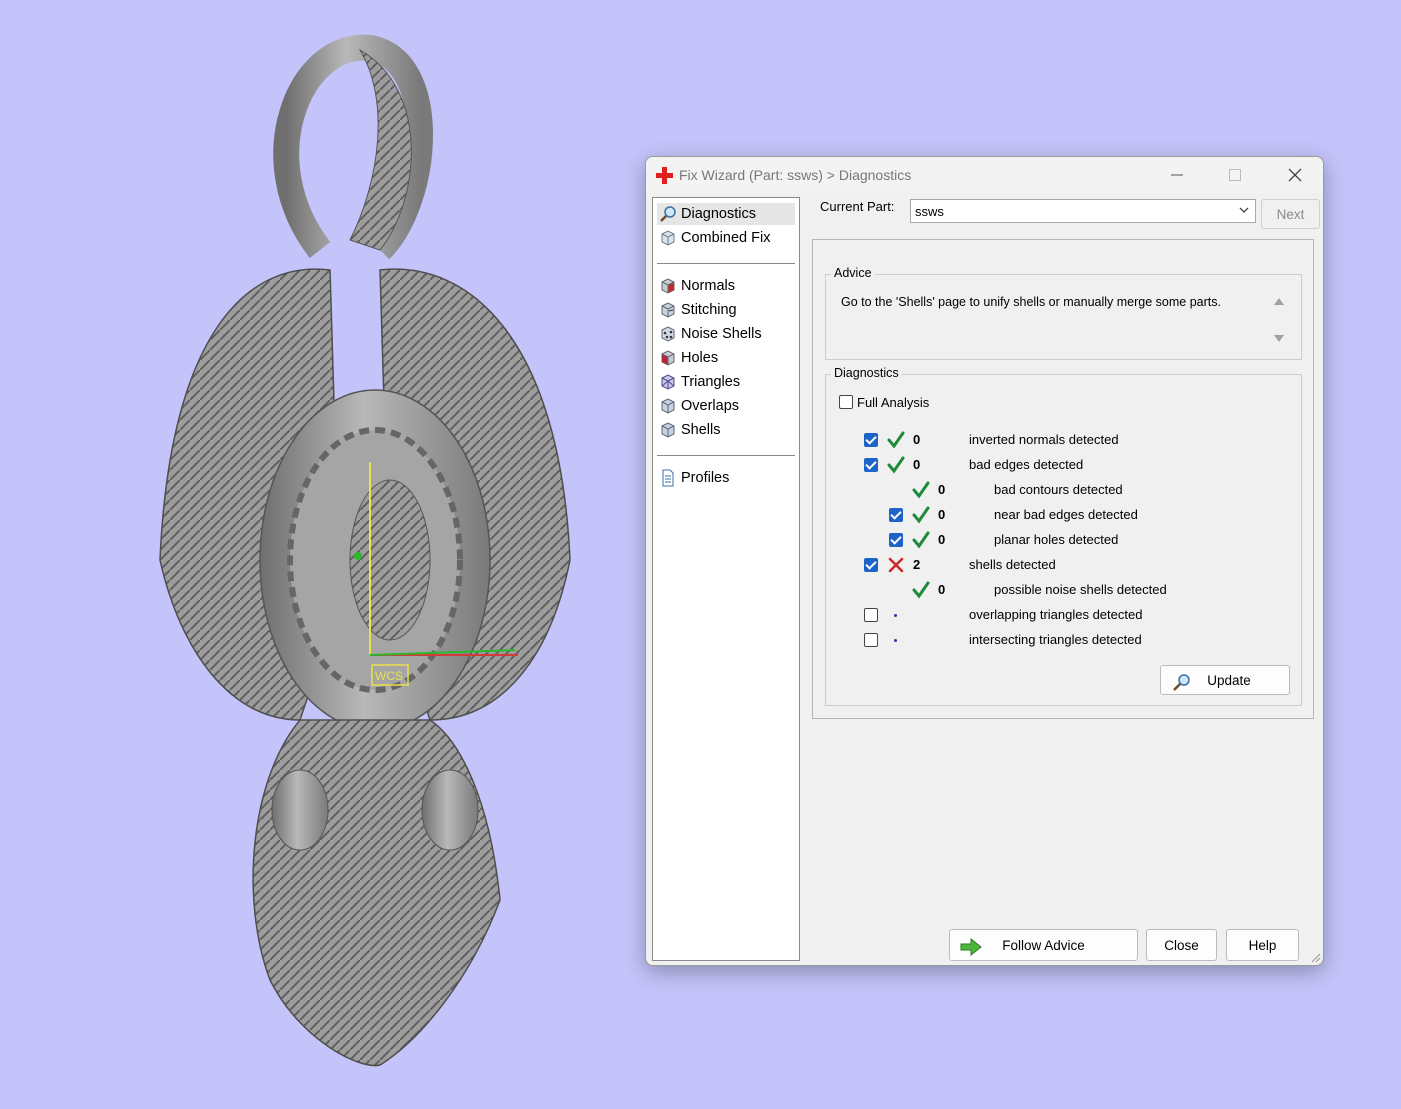 This screenshot has height=1109, width=1401. Describe the element at coordinates (1044, 439) in the screenshot. I see `diagnostic-label: inverted normals detected` at that location.